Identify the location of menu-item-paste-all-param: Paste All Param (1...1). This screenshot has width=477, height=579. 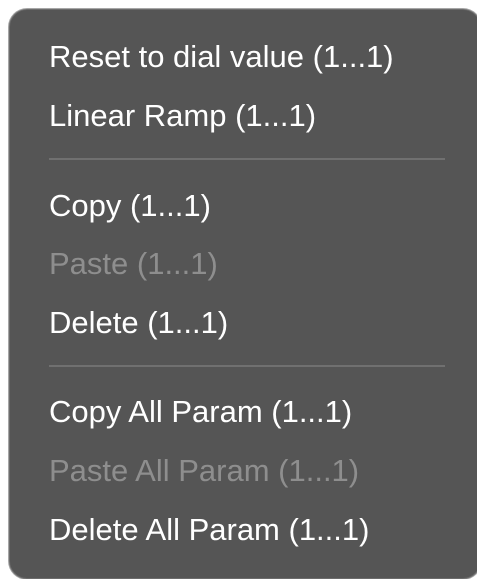
(204, 470).